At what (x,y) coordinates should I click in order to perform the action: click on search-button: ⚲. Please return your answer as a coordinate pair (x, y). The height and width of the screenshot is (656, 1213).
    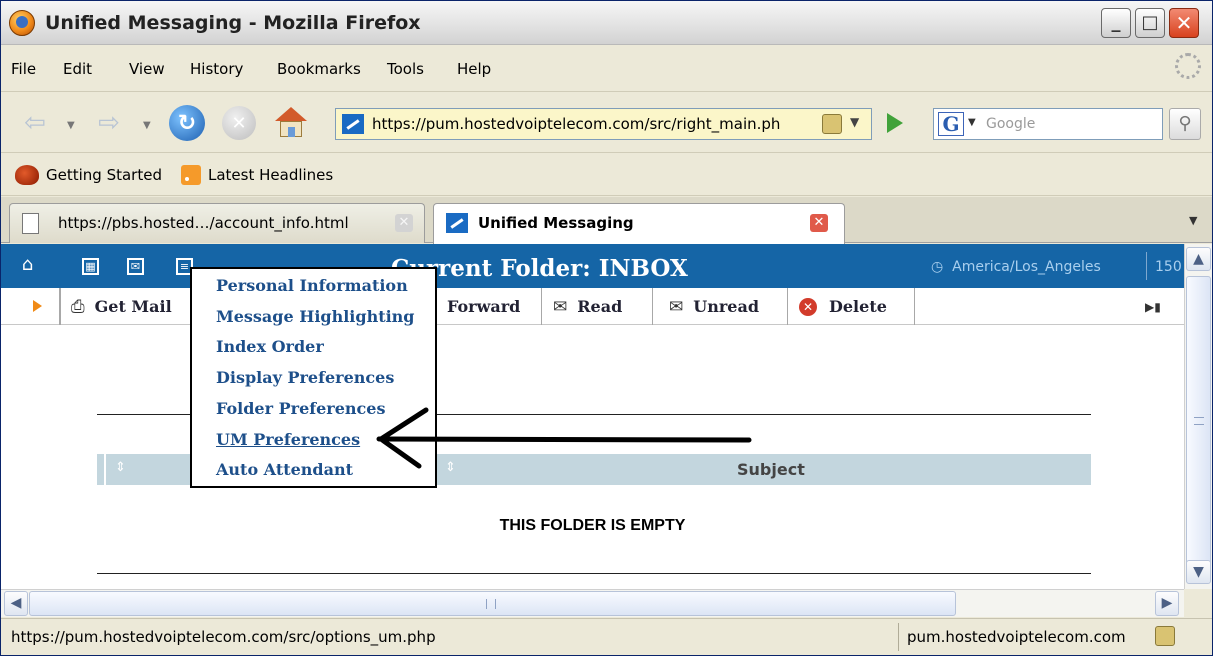
    Looking at the image, I should click on (1185, 124).